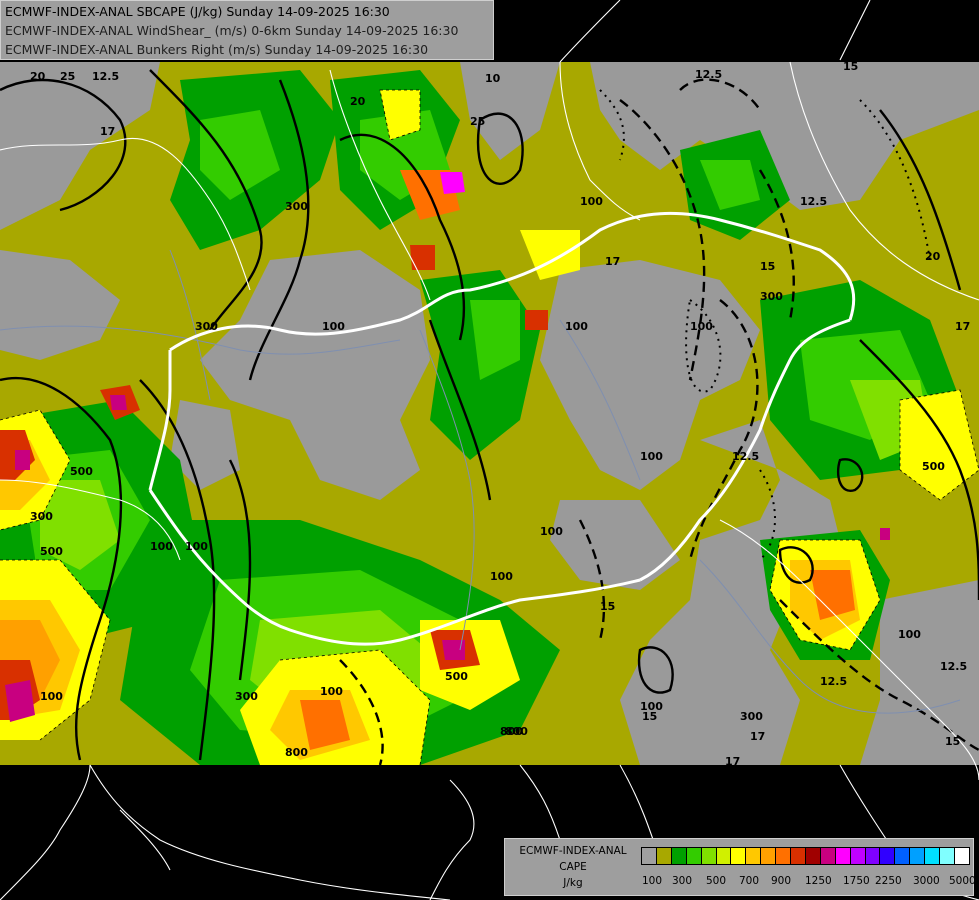 This screenshot has width=979, height=900. What do you see at coordinates (856, 881) in the screenshot?
I see `legend-tick-label: 1750` at bounding box center [856, 881].